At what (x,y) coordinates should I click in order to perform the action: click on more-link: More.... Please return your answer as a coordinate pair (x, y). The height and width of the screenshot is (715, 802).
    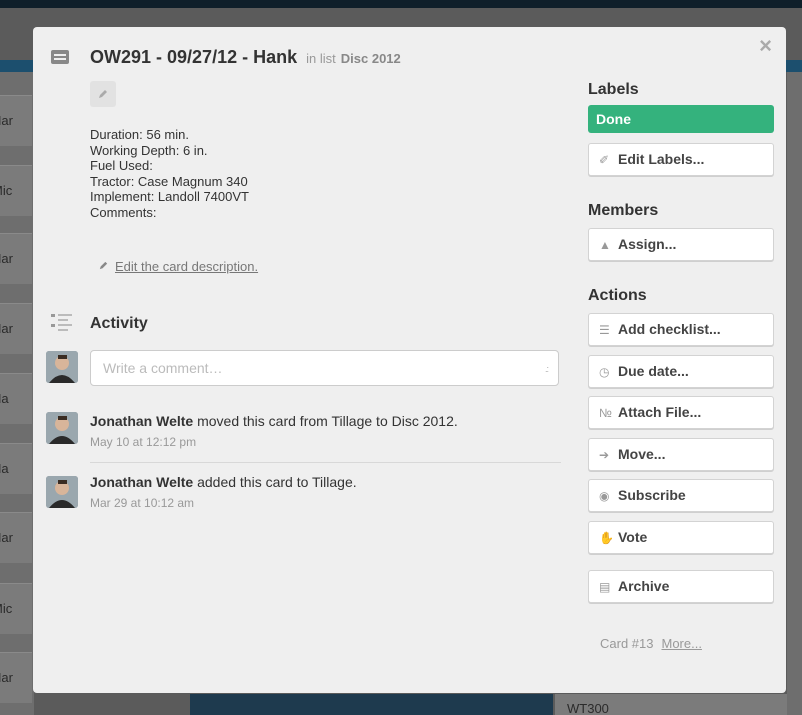
    Looking at the image, I should click on (681, 643).